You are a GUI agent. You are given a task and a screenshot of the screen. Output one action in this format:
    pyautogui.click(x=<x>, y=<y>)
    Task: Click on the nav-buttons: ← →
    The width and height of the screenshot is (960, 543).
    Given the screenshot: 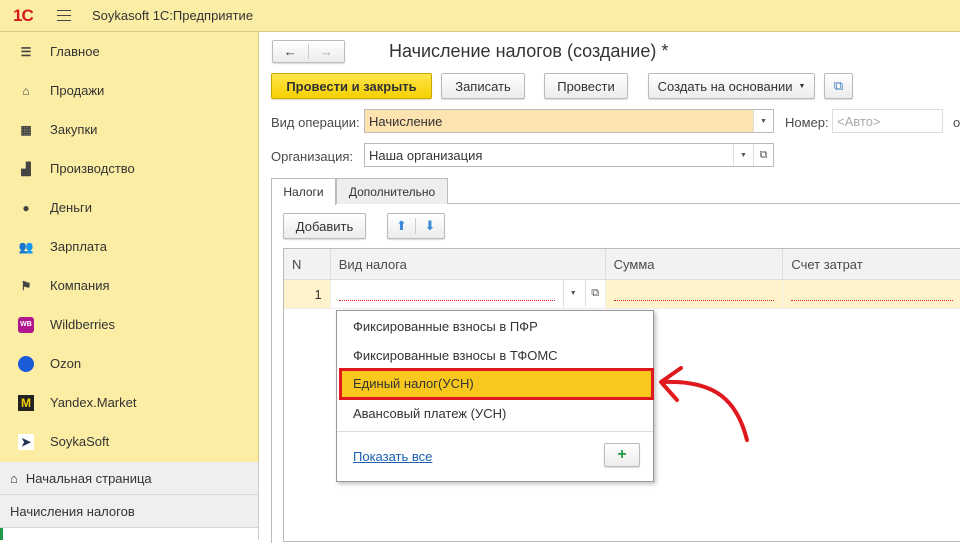 What is the action you would take?
    pyautogui.click(x=308, y=51)
    